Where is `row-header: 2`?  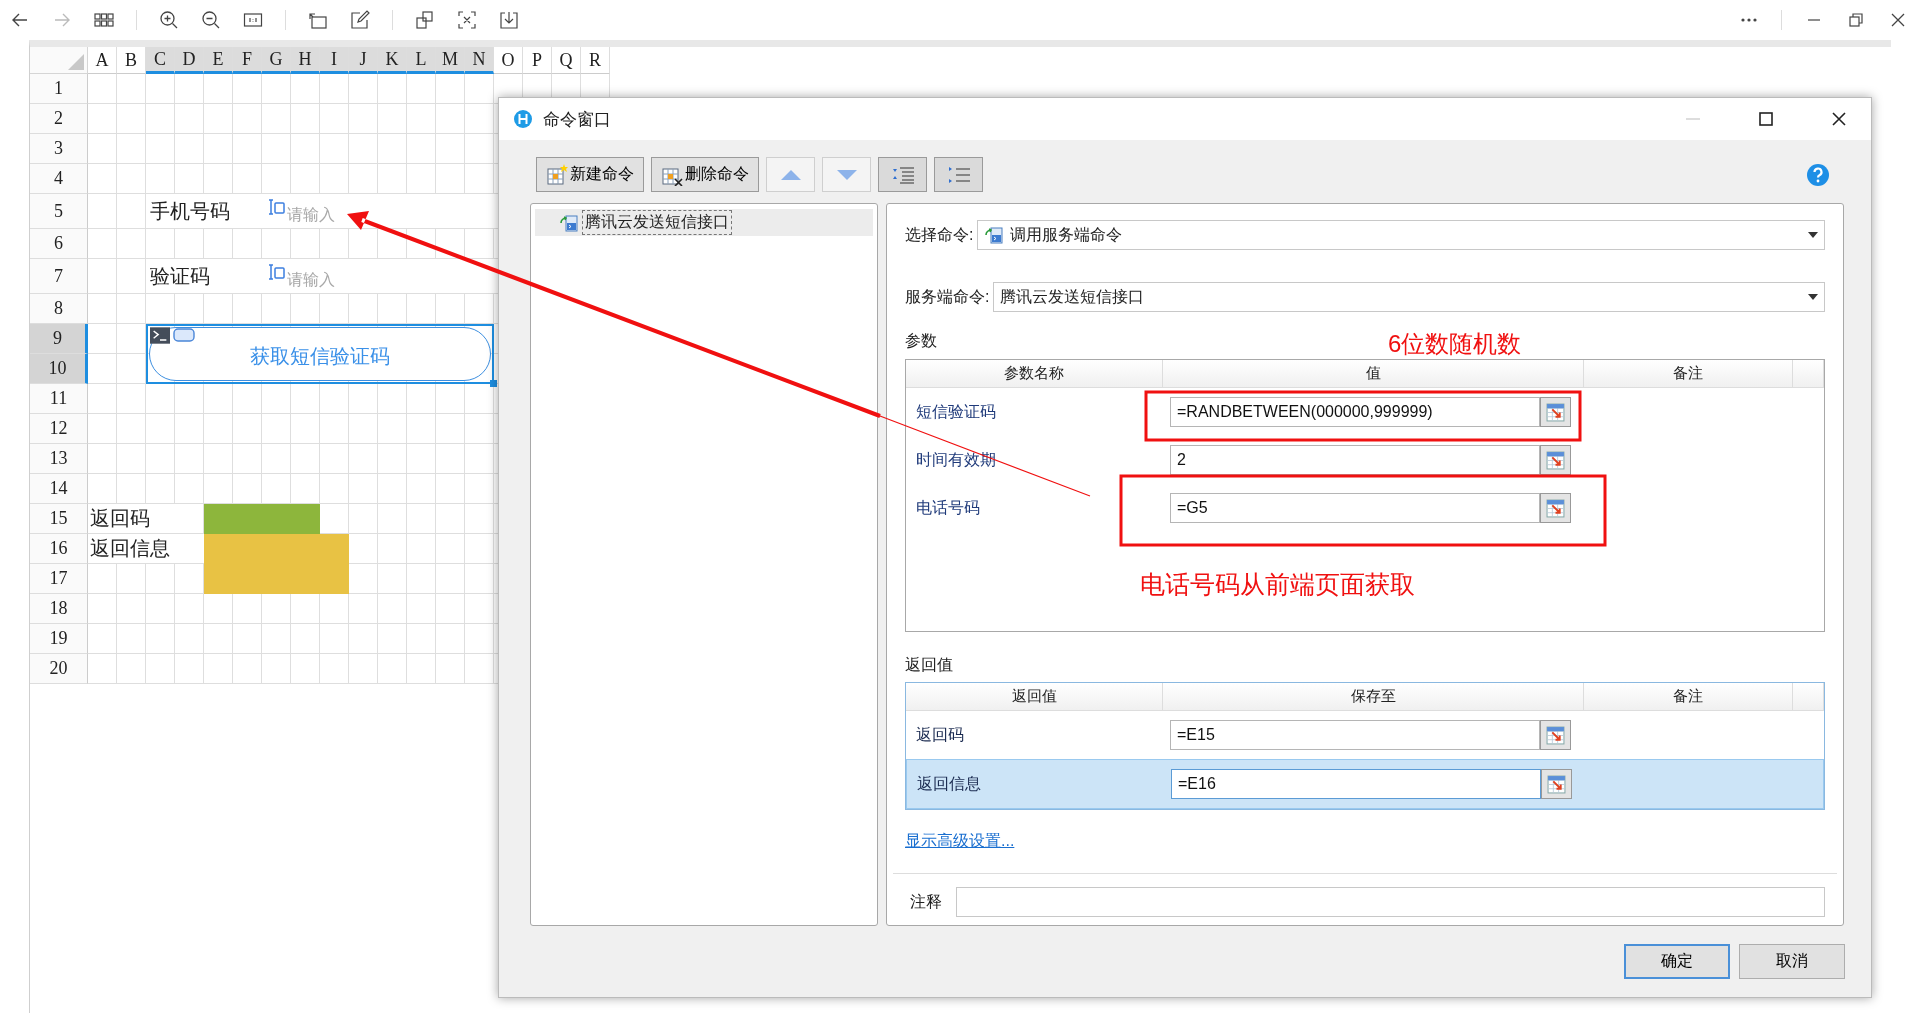 row-header: 2 is located at coordinates (59, 119).